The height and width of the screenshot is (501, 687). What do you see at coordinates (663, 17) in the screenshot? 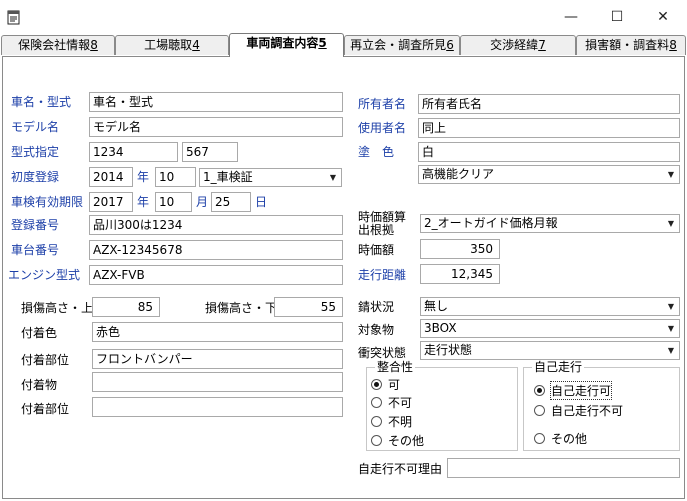
I see `close-button: ✕` at bounding box center [663, 17].